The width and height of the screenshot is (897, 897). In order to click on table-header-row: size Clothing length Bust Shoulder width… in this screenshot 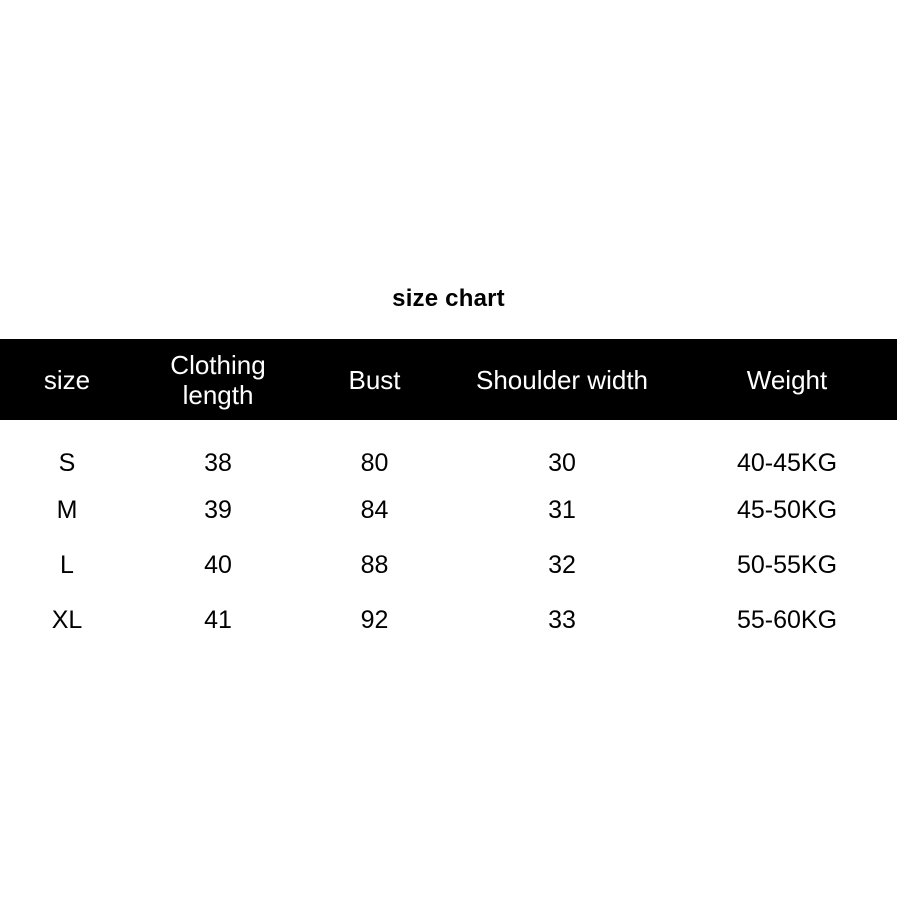, I will do `click(448, 379)`.